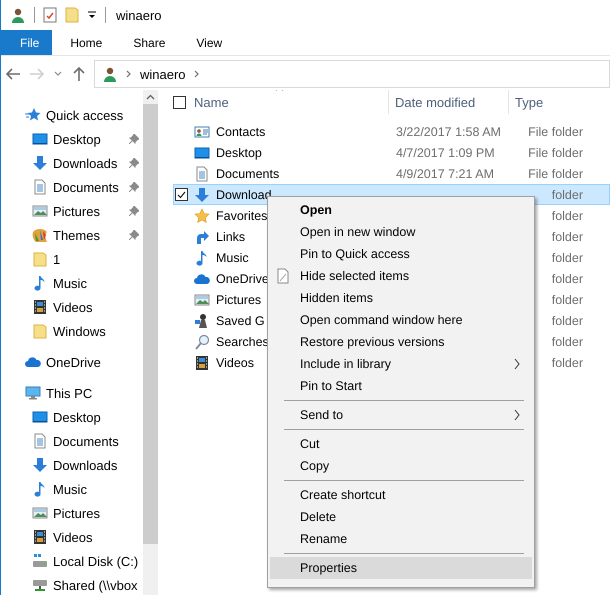  I want to click on file-name: Contacts, so click(241, 131).